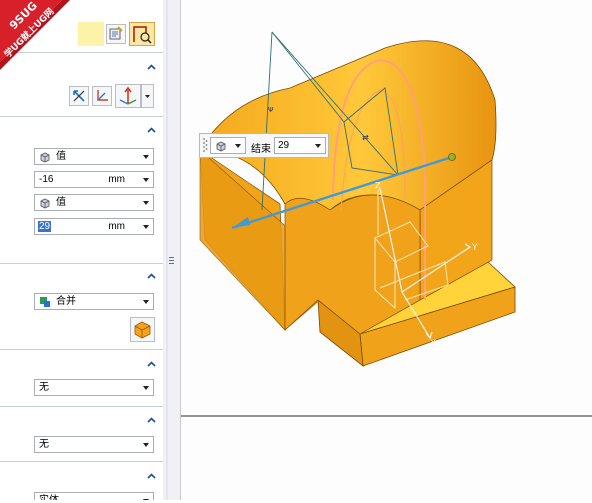 The width and height of the screenshot is (592, 503). I want to click on vector-constructor-icon, so click(128, 95).